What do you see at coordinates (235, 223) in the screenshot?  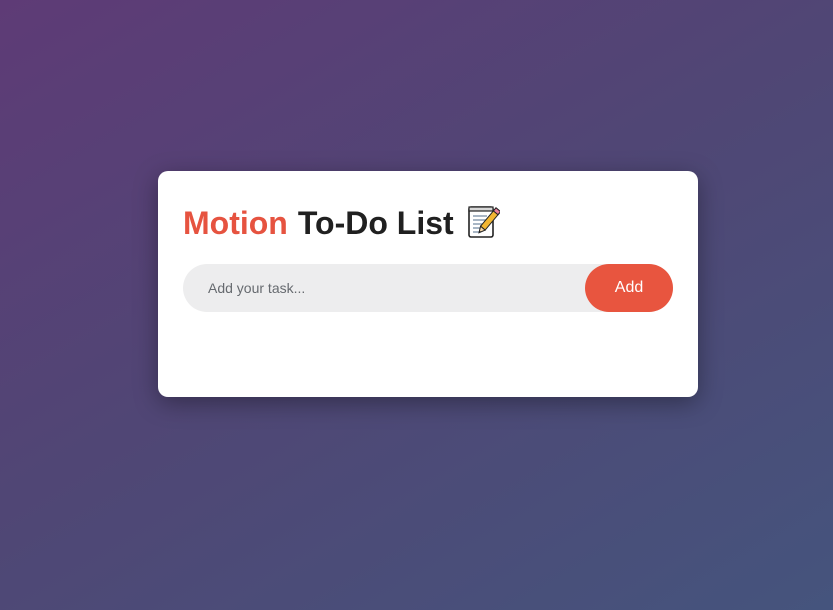 I see `title-accent: Motion` at bounding box center [235, 223].